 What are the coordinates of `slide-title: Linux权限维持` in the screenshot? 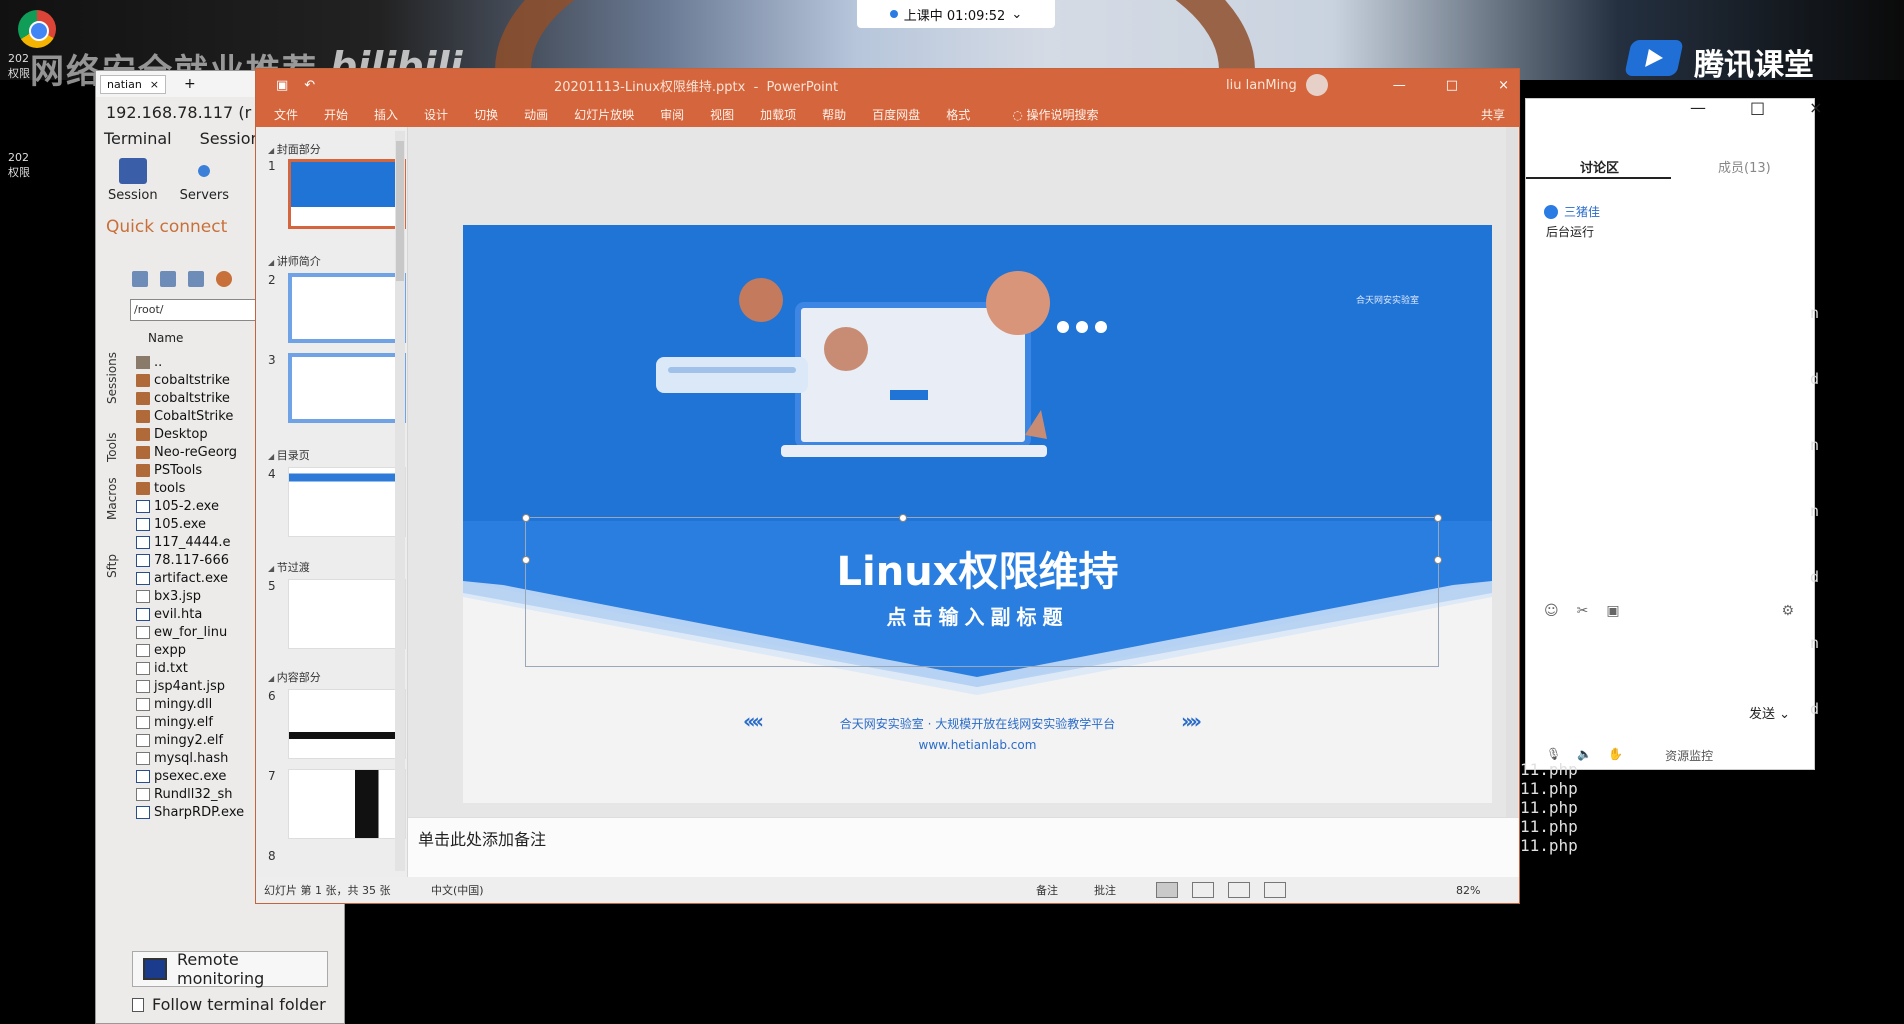 It's located at (977, 568).